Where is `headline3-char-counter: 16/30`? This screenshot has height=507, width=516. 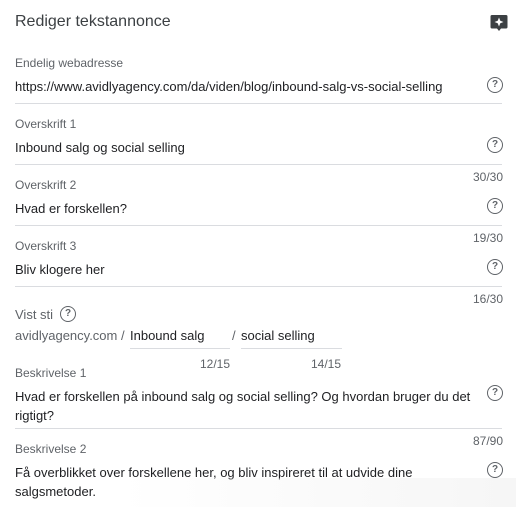 headline3-char-counter: 16/30 is located at coordinates (487, 299).